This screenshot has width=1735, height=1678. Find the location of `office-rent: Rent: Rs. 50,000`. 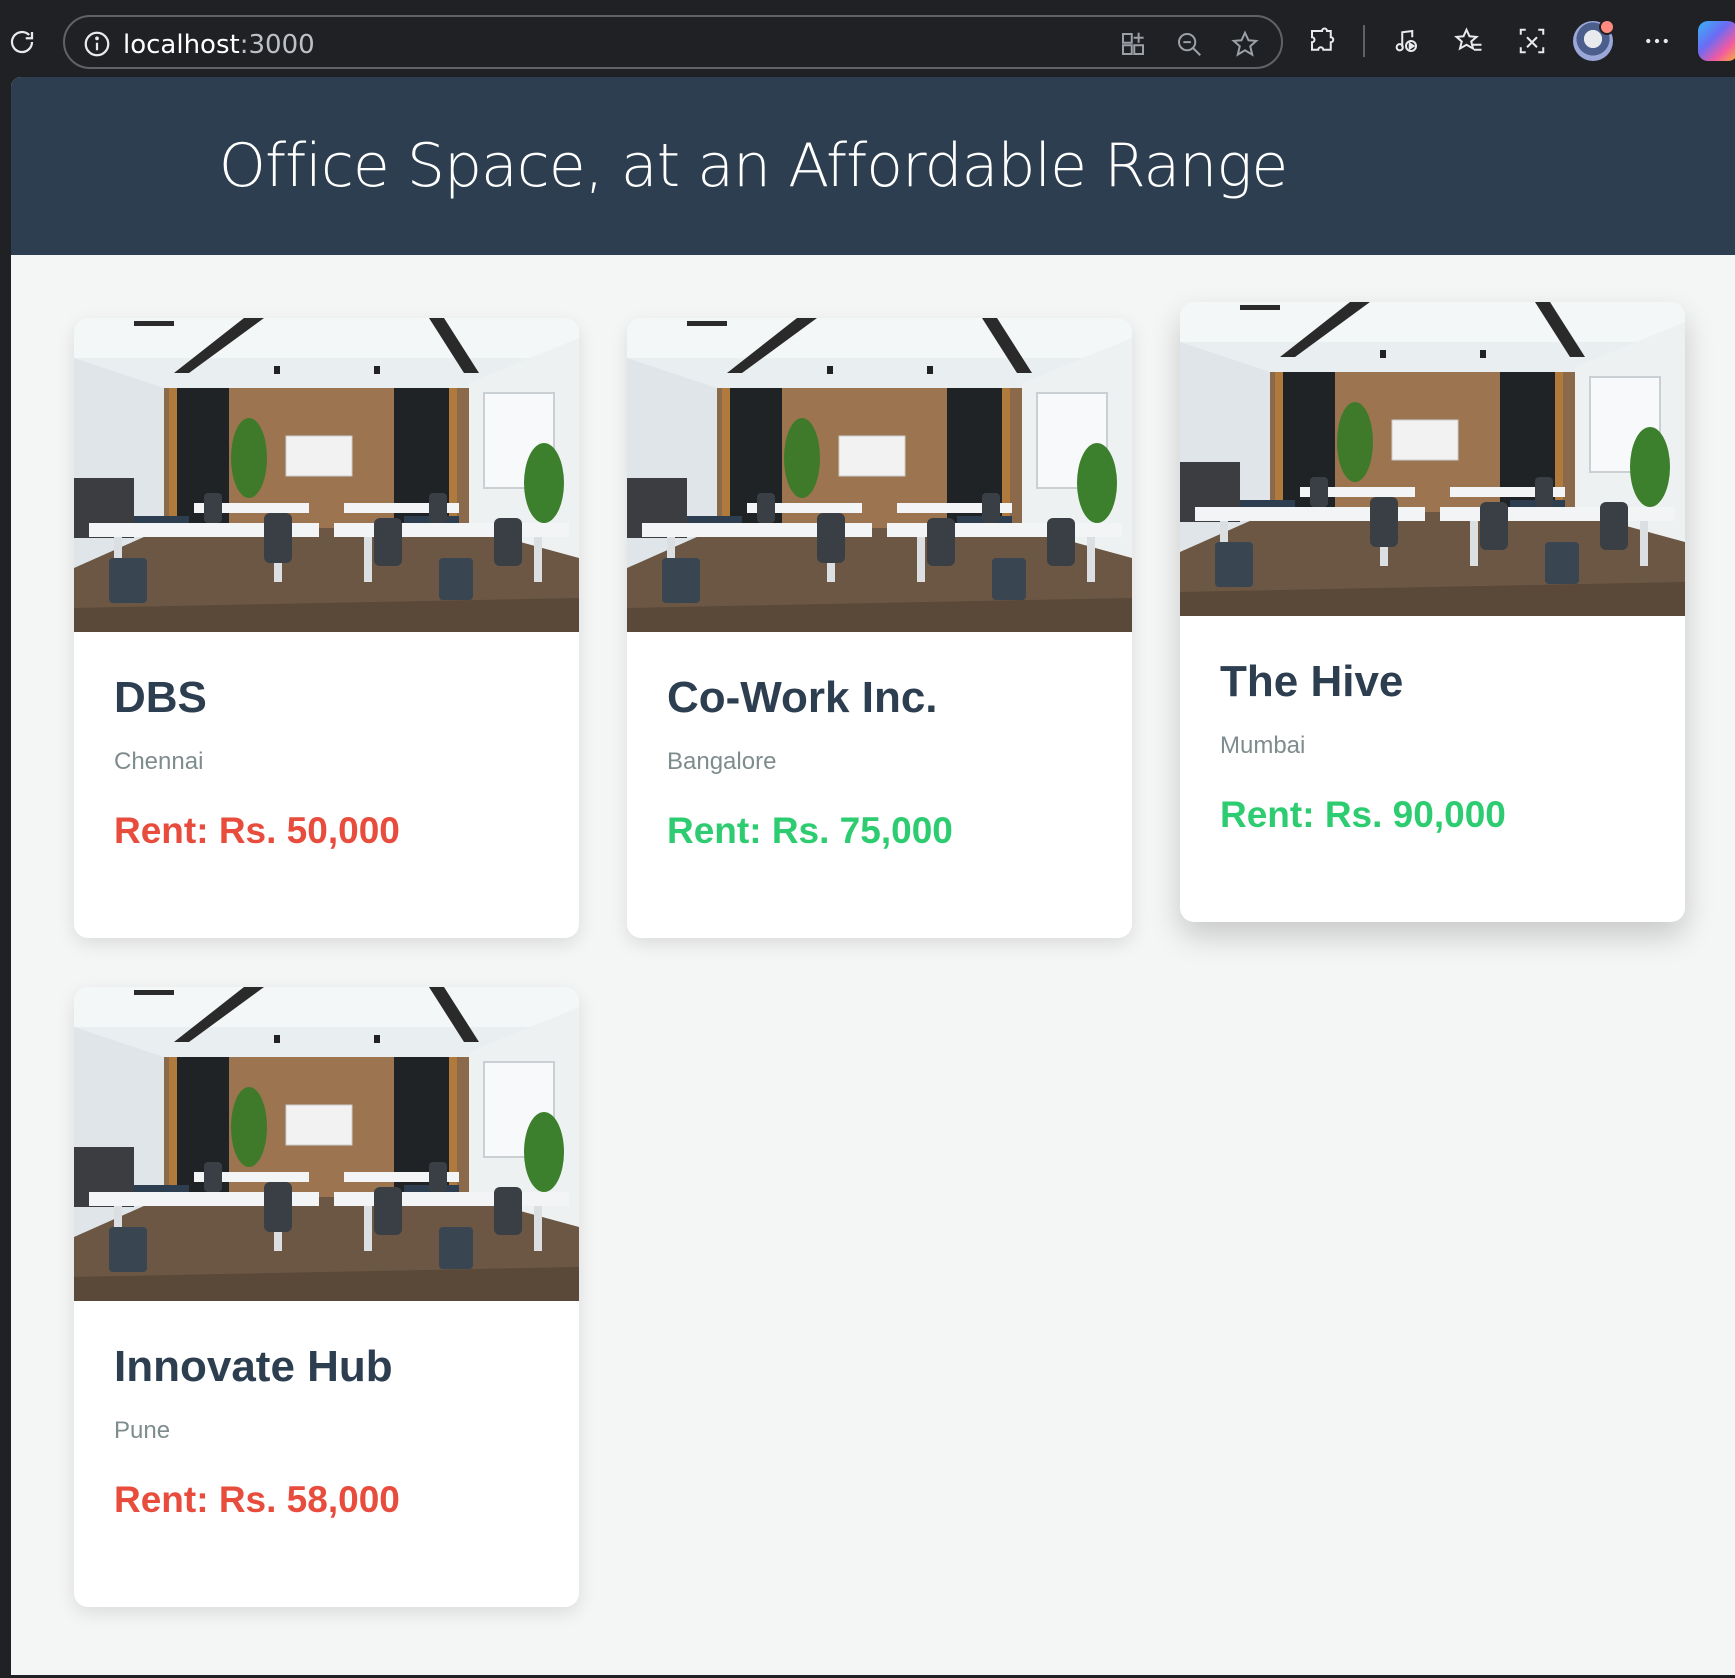

office-rent: Rent: Rs. 50,000 is located at coordinates (257, 830).